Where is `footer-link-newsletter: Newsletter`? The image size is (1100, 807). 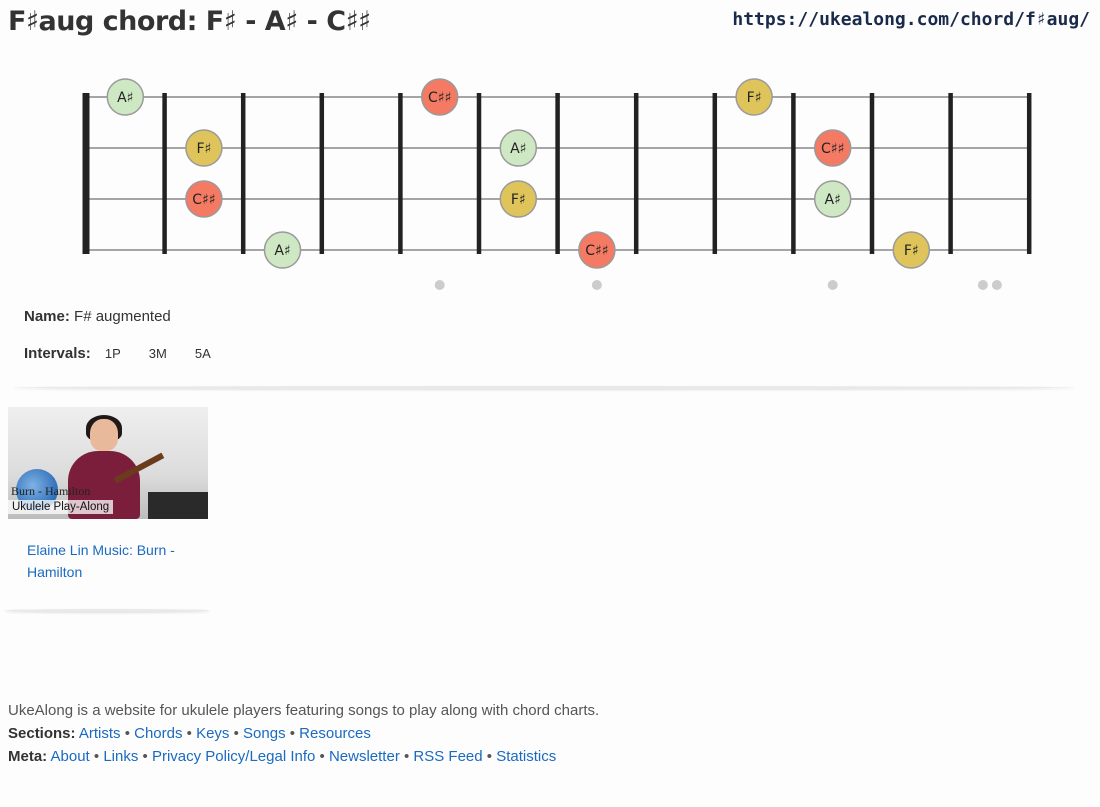
footer-link-newsletter: Newsletter is located at coordinates (364, 756).